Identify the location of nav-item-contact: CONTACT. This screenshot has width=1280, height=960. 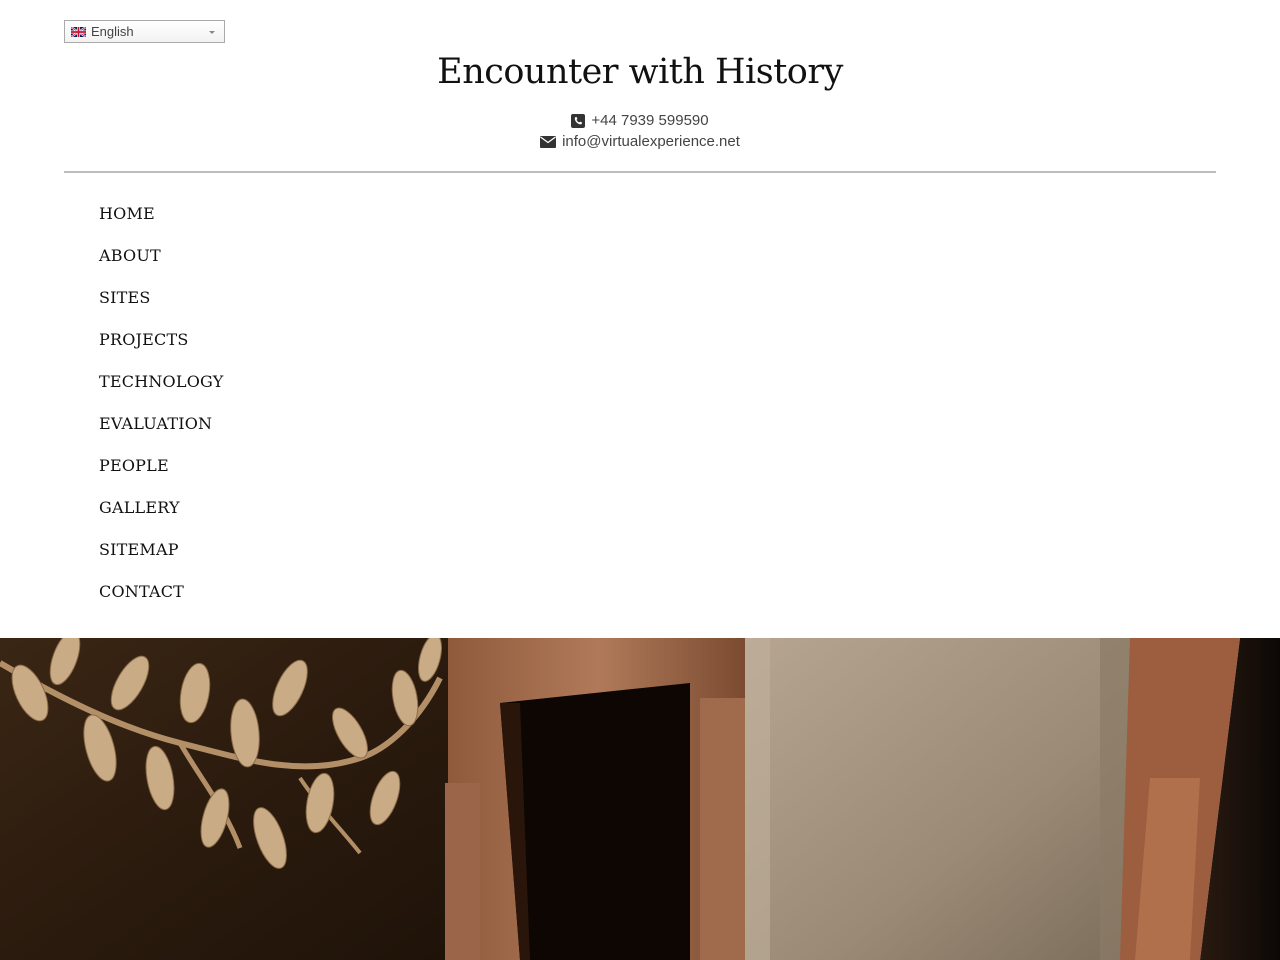
(161, 600).